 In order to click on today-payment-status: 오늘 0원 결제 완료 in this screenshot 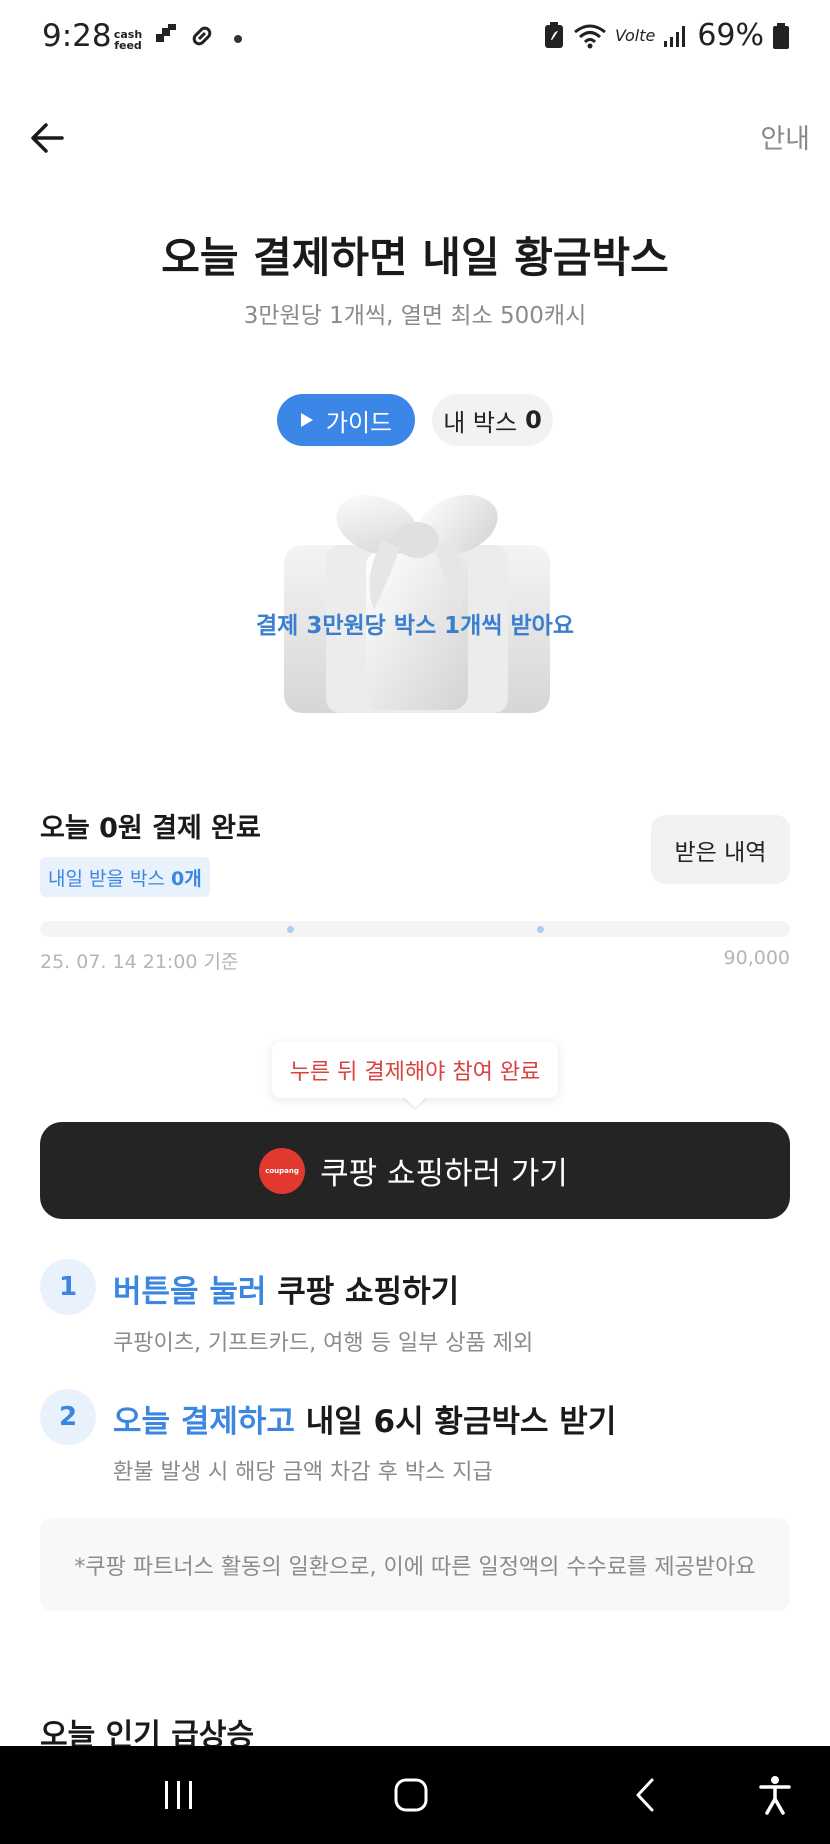, I will do `click(150, 828)`.